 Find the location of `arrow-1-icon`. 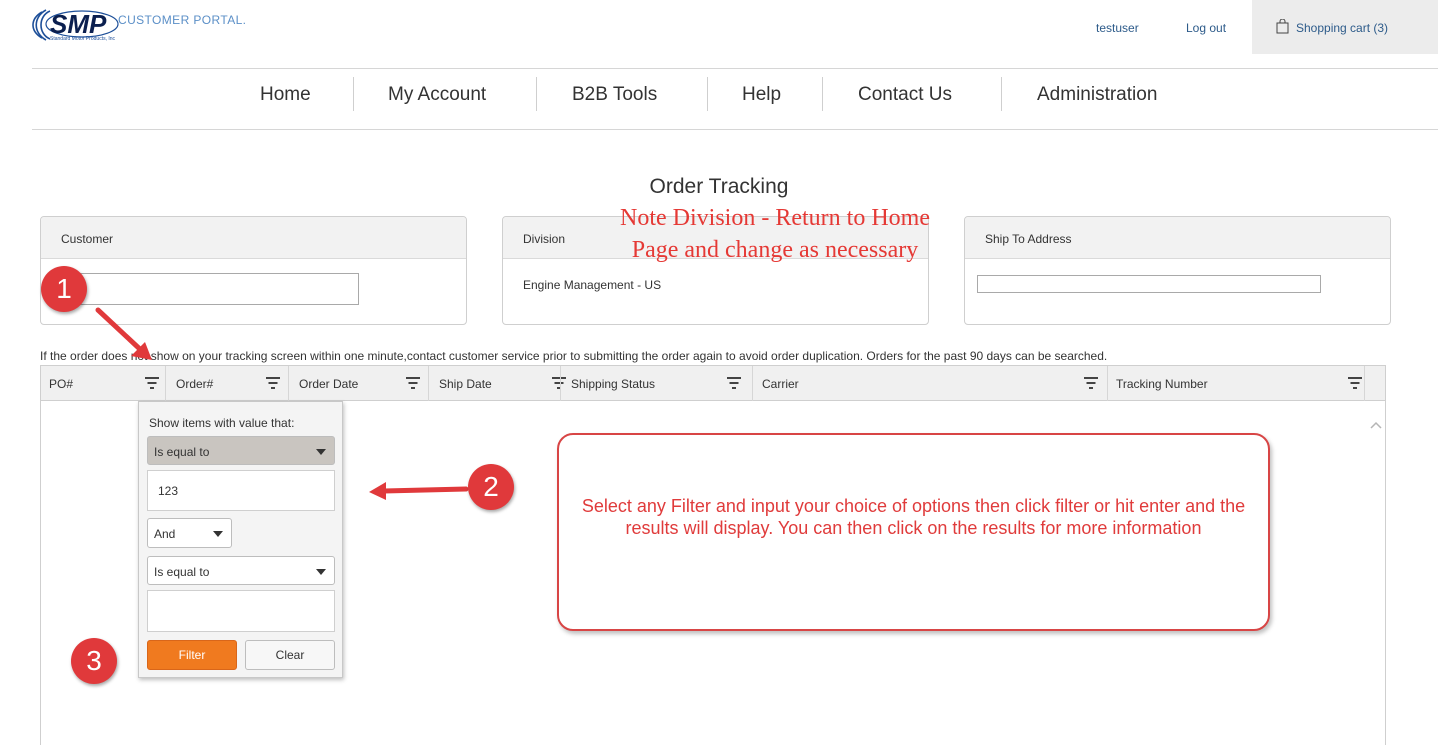

arrow-1-icon is located at coordinates (123, 333).